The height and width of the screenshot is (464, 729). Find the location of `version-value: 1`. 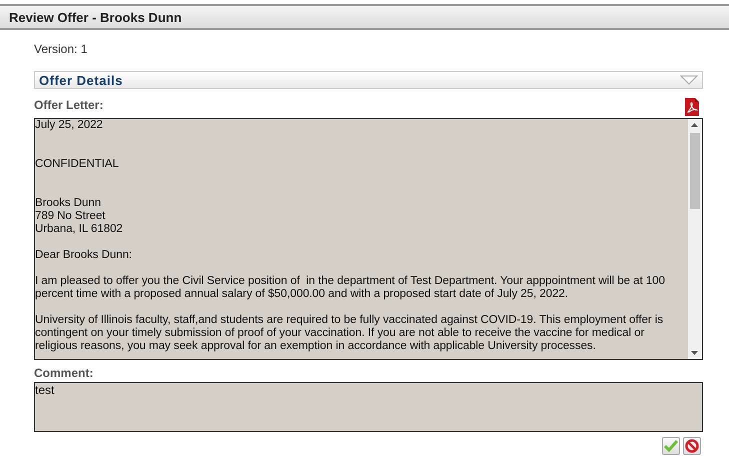

version-value: 1 is located at coordinates (84, 49).